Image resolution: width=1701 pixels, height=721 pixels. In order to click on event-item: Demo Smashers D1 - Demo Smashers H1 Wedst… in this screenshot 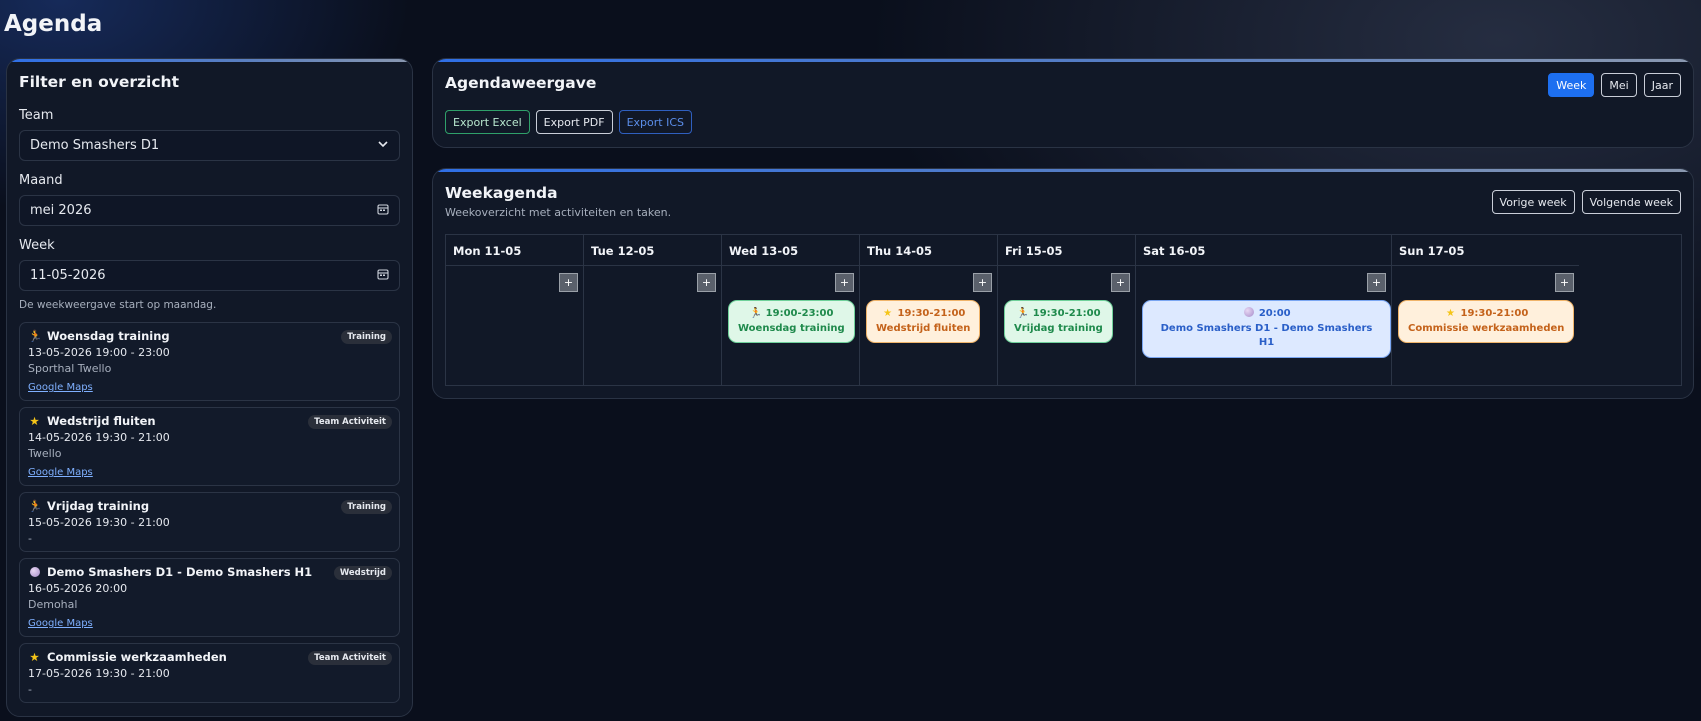, I will do `click(209, 597)`.